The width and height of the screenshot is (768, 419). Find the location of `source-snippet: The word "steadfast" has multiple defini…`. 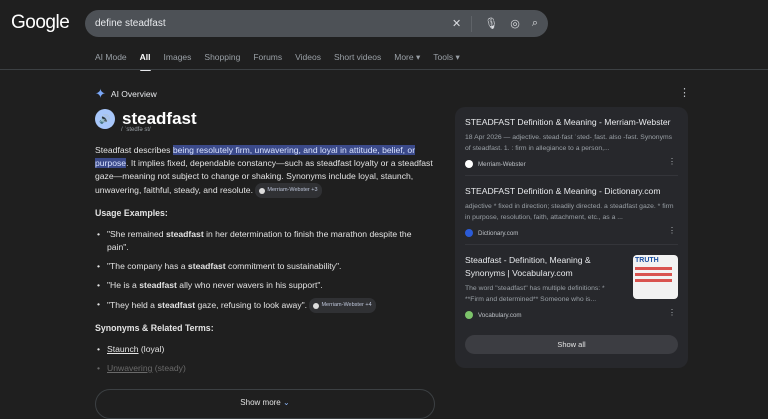

source-snippet: The word "steadfast" has multiple defini… is located at coordinates (535, 294).